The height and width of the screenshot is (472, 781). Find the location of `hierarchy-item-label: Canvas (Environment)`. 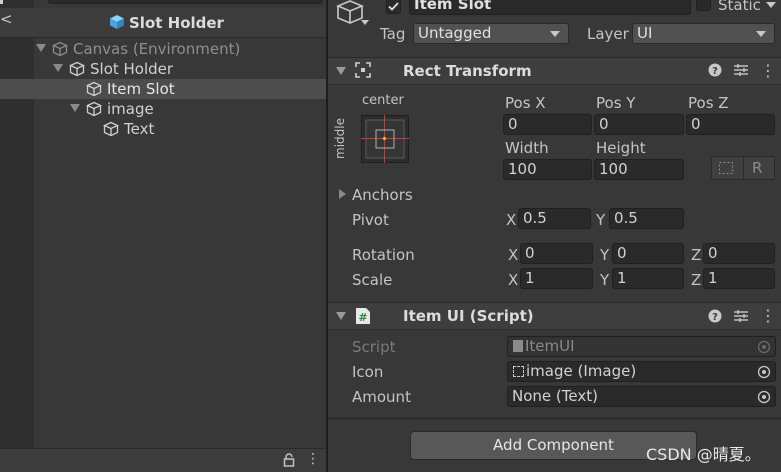

hierarchy-item-label: Canvas (Environment) is located at coordinates (157, 49).